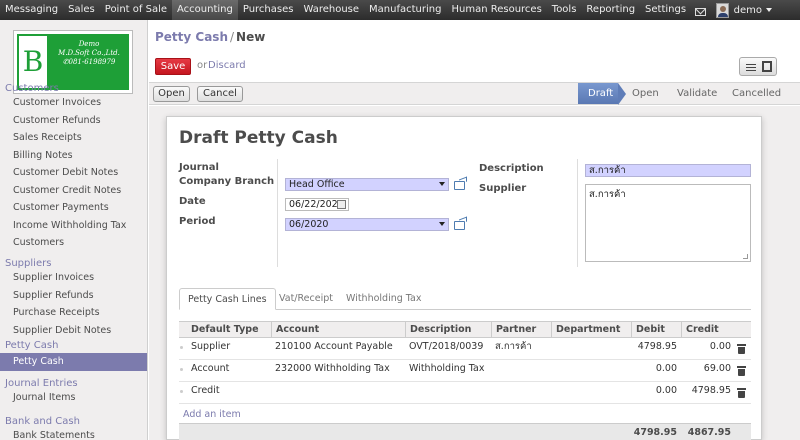 This screenshot has width=800, height=440. I want to click on column-credit: Credit, so click(707, 329).